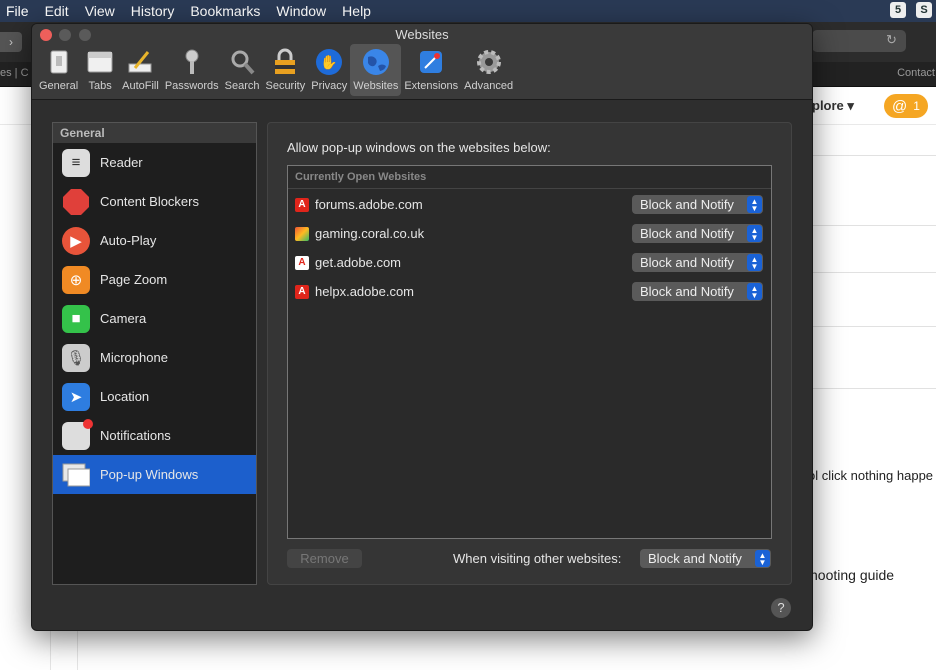 This screenshot has height=670, width=936. Describe the element at coordinates (76, 318) in the screenshot. I see `camera-icon: ■` at that location.